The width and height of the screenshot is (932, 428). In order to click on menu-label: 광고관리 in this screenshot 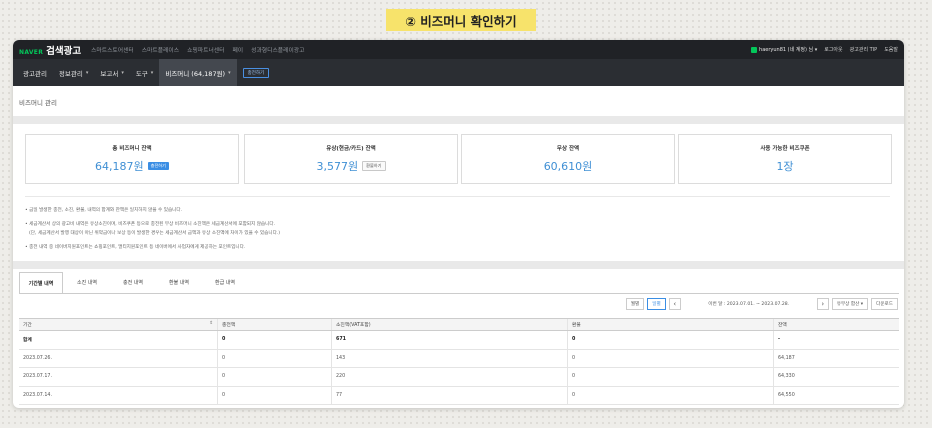, I will do `click(35, 73)`.